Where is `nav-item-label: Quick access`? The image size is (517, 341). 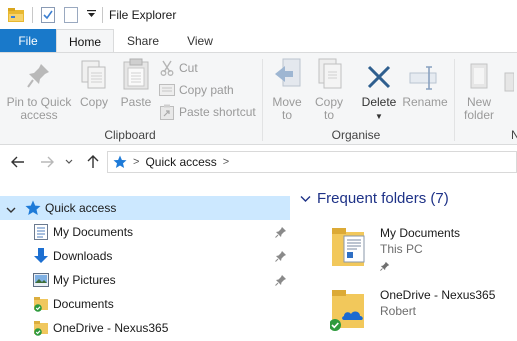 nav-item-label: Quick access is located at coordinates (81, 208).